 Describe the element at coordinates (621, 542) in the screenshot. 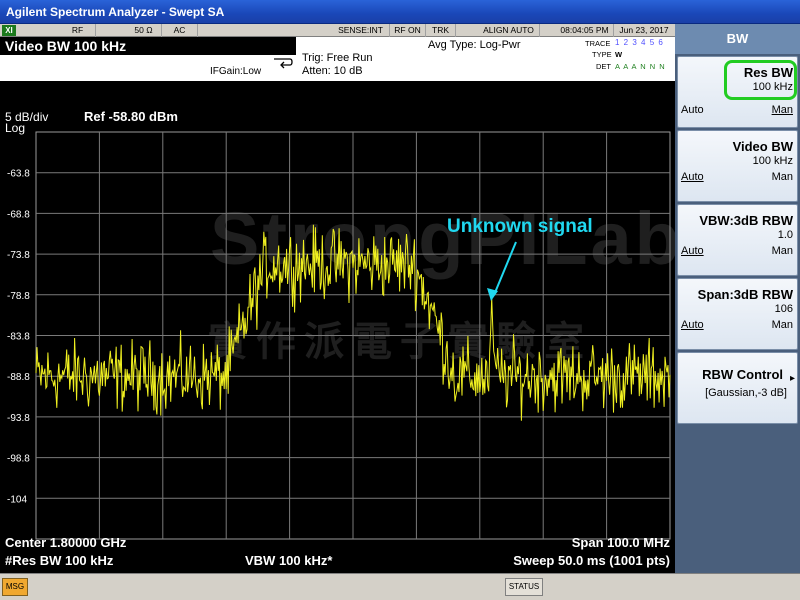

I see `span-label: Span 100.0 MHz` at that location.